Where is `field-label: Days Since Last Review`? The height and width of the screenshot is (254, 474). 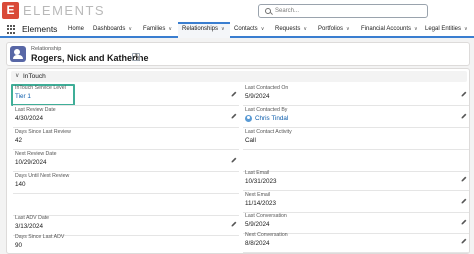
field-label: Days Since Last Review is located at coordinates (43, 132).